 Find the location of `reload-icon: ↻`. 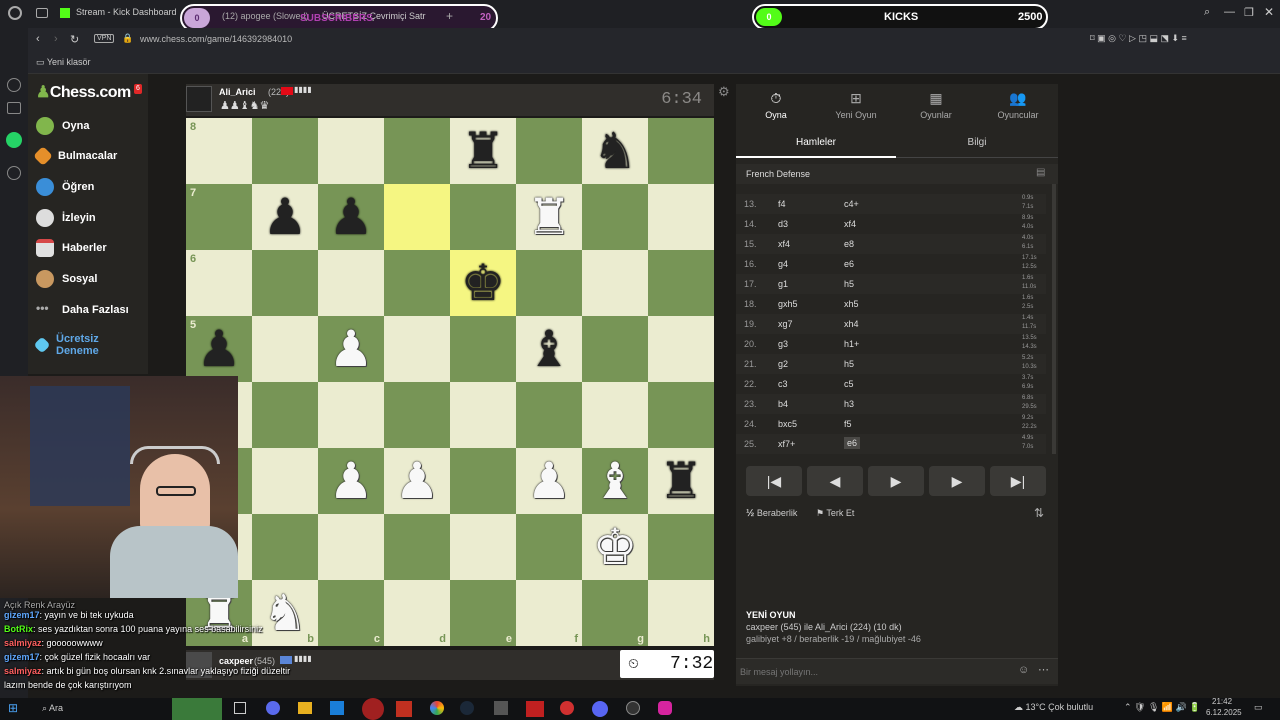

reload-icon: ↻ is located at coordinates (74, 39).